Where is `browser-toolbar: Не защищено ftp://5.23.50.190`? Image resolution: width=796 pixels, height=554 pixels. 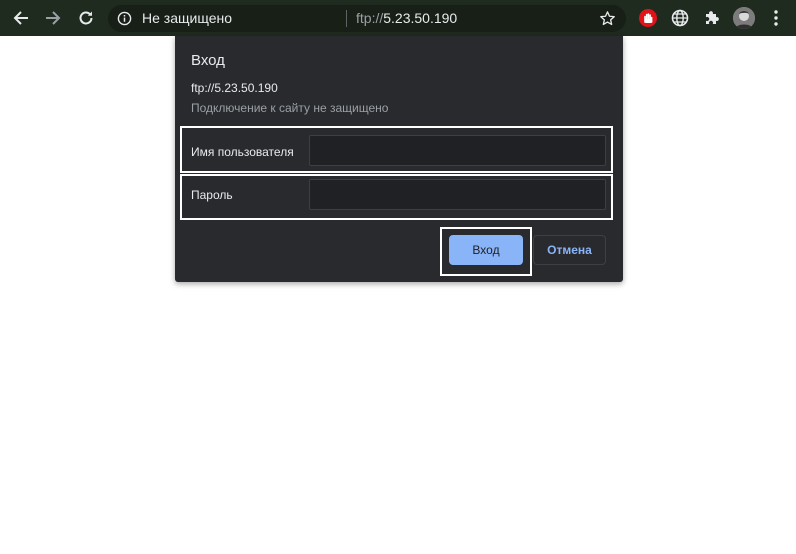
browser-toolbar: Не защищено ftp://5.23.50.190 is located at coordinates (398, 18).